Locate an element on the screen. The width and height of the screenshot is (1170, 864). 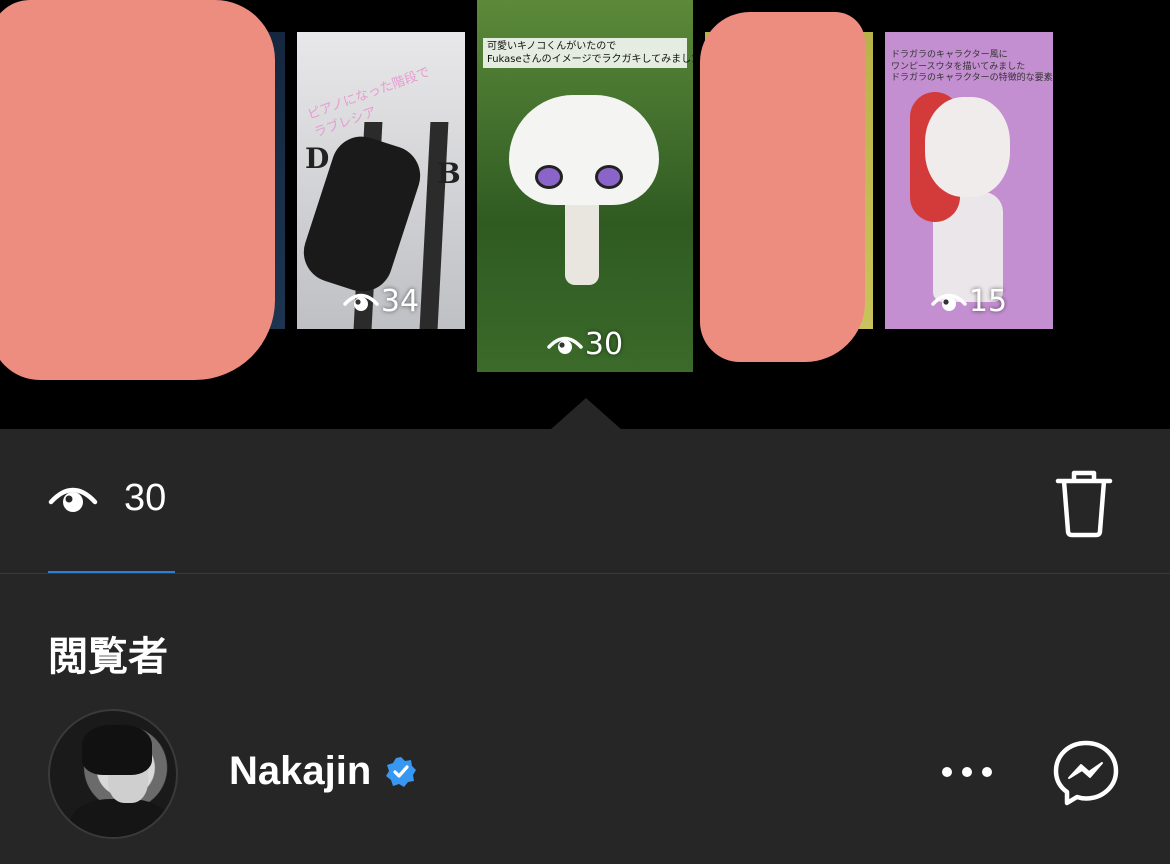
story-thumbnail: D C B ピアノになった階段で ラブレシア 34 is located at coordinates (381, 180).